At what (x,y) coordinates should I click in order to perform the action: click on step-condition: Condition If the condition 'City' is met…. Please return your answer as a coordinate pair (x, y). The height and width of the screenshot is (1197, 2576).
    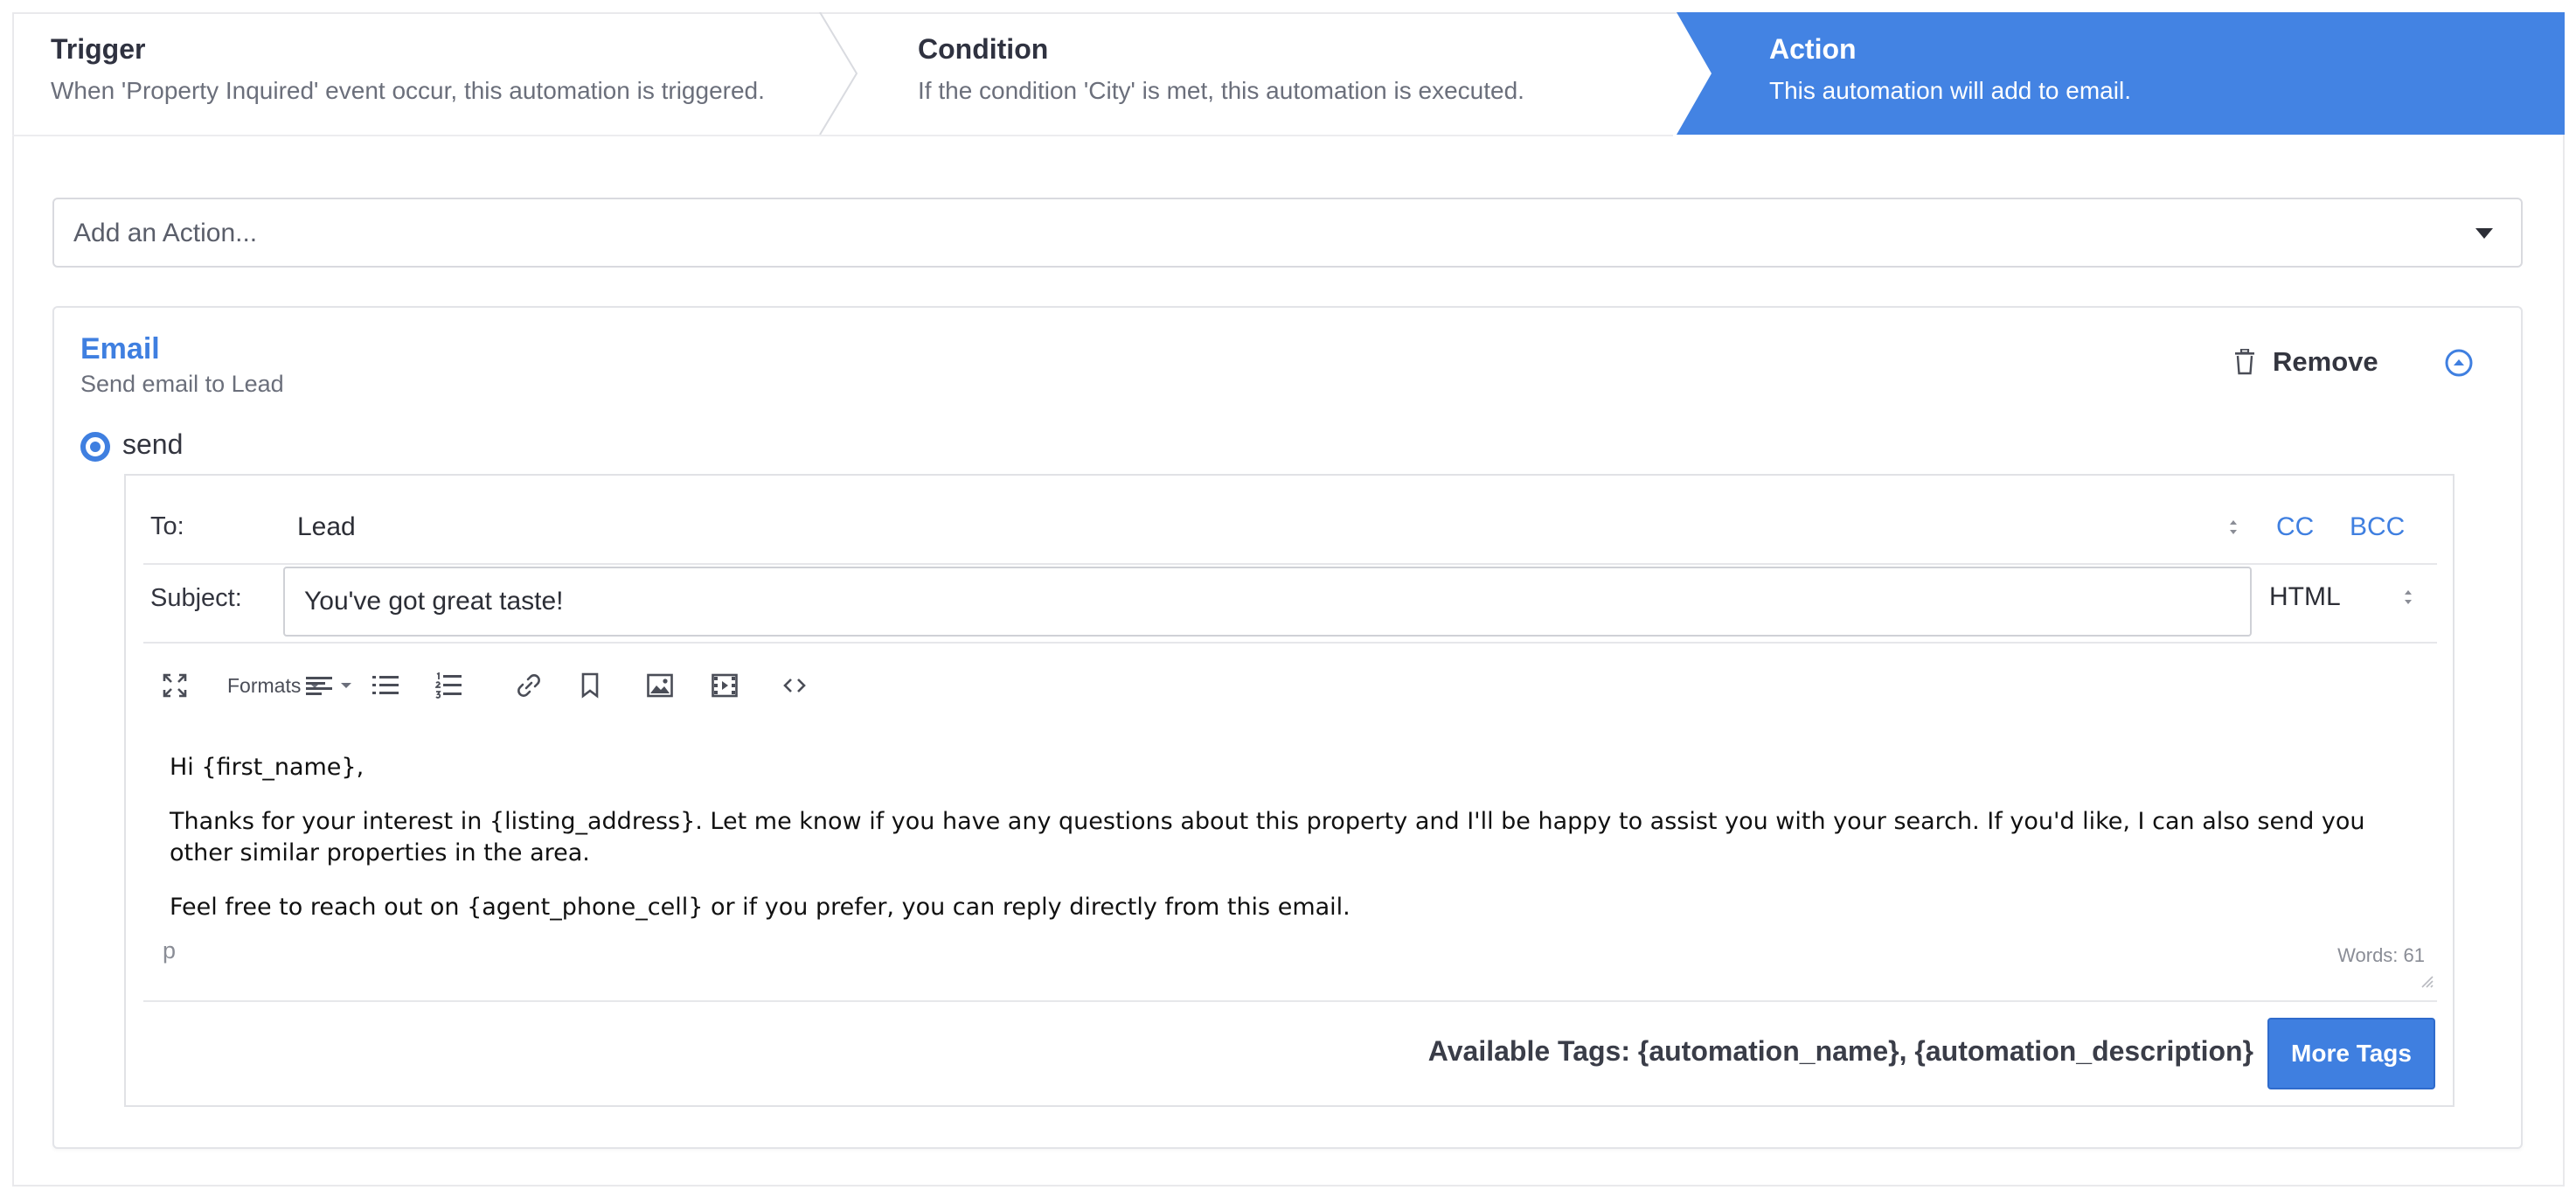
    Looking at the image, I should click on (1279, 73).